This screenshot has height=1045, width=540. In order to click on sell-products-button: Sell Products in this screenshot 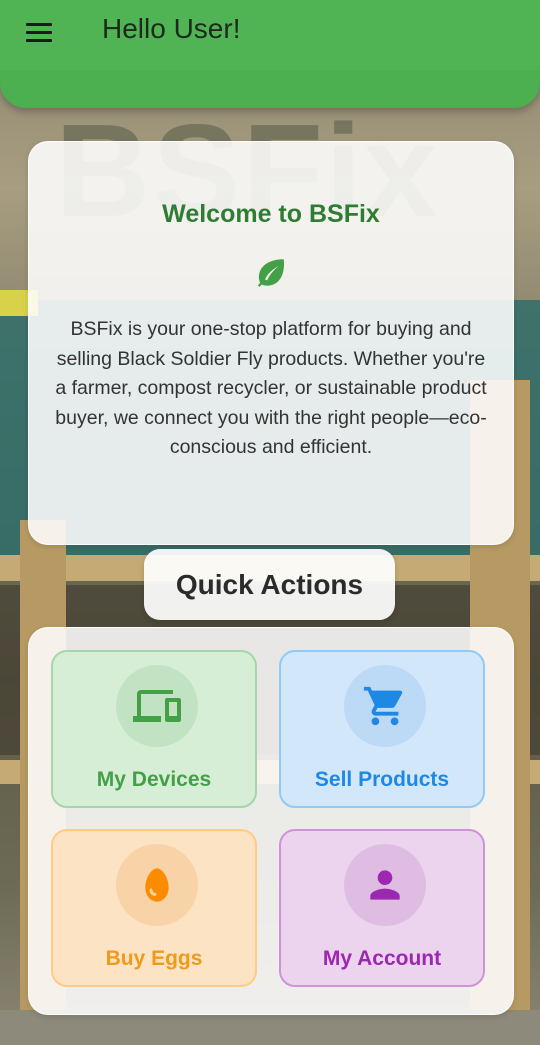, I will do `click(382, 729)`.